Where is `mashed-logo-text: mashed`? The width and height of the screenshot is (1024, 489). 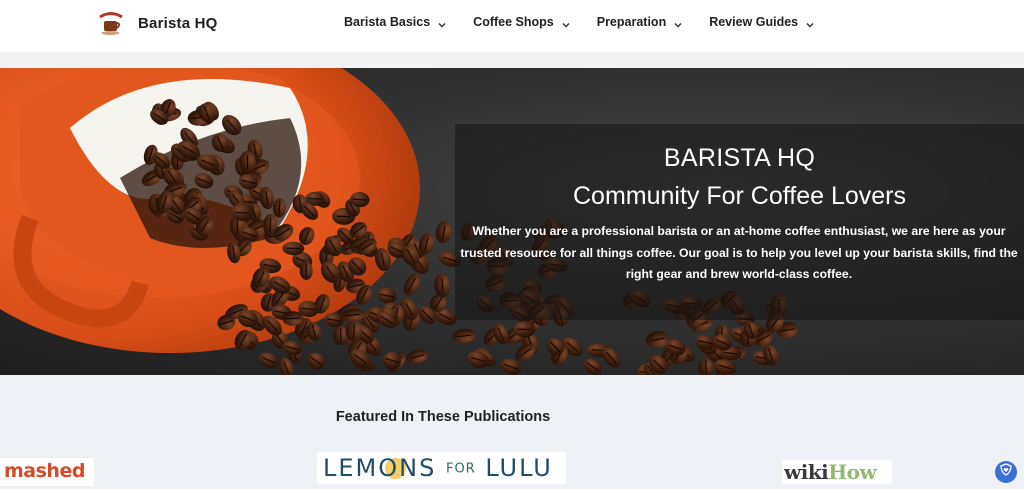 mashed-logo-text: mashed is located at coordinates (44, 471).